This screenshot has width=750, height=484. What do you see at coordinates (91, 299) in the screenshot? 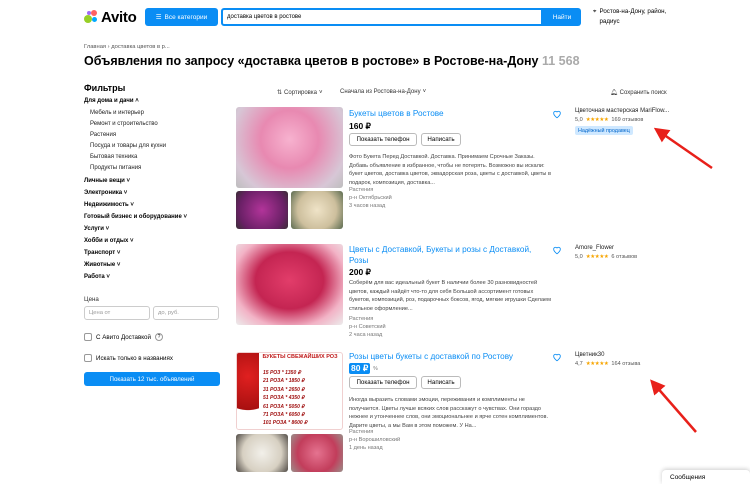
I see `price-label: Цена` at bounding box center [91, 299].